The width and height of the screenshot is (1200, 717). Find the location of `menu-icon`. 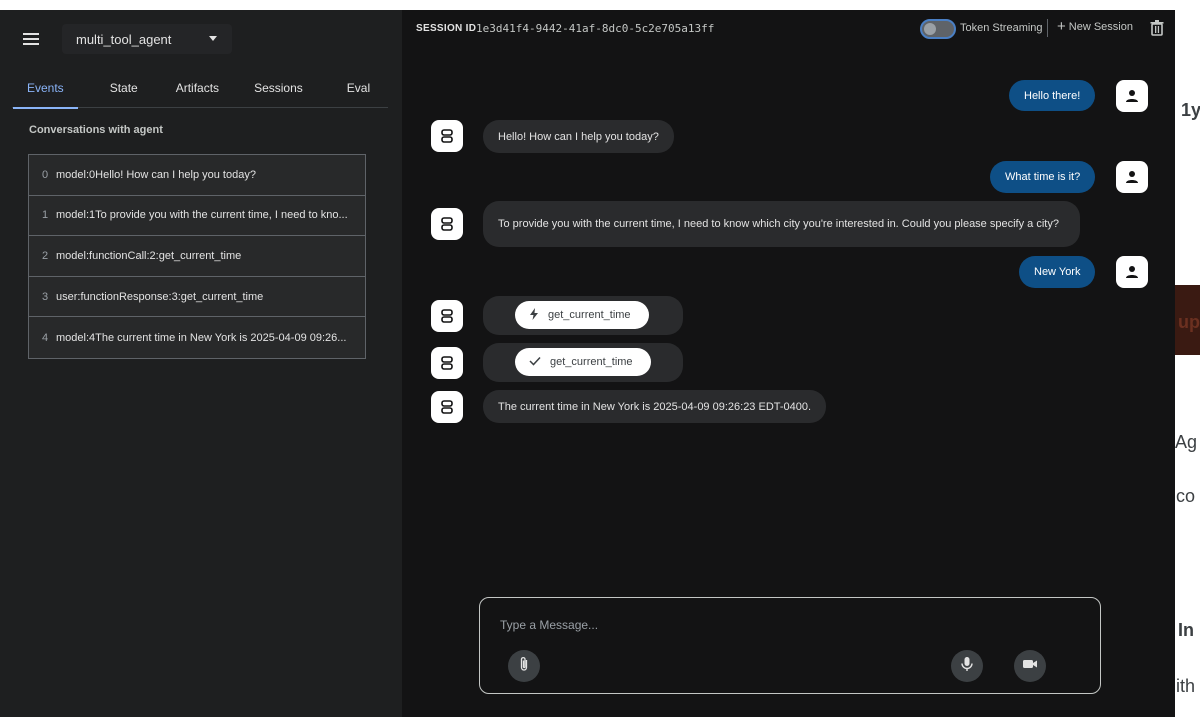

menu-icon is located at coordinates (31, 39).